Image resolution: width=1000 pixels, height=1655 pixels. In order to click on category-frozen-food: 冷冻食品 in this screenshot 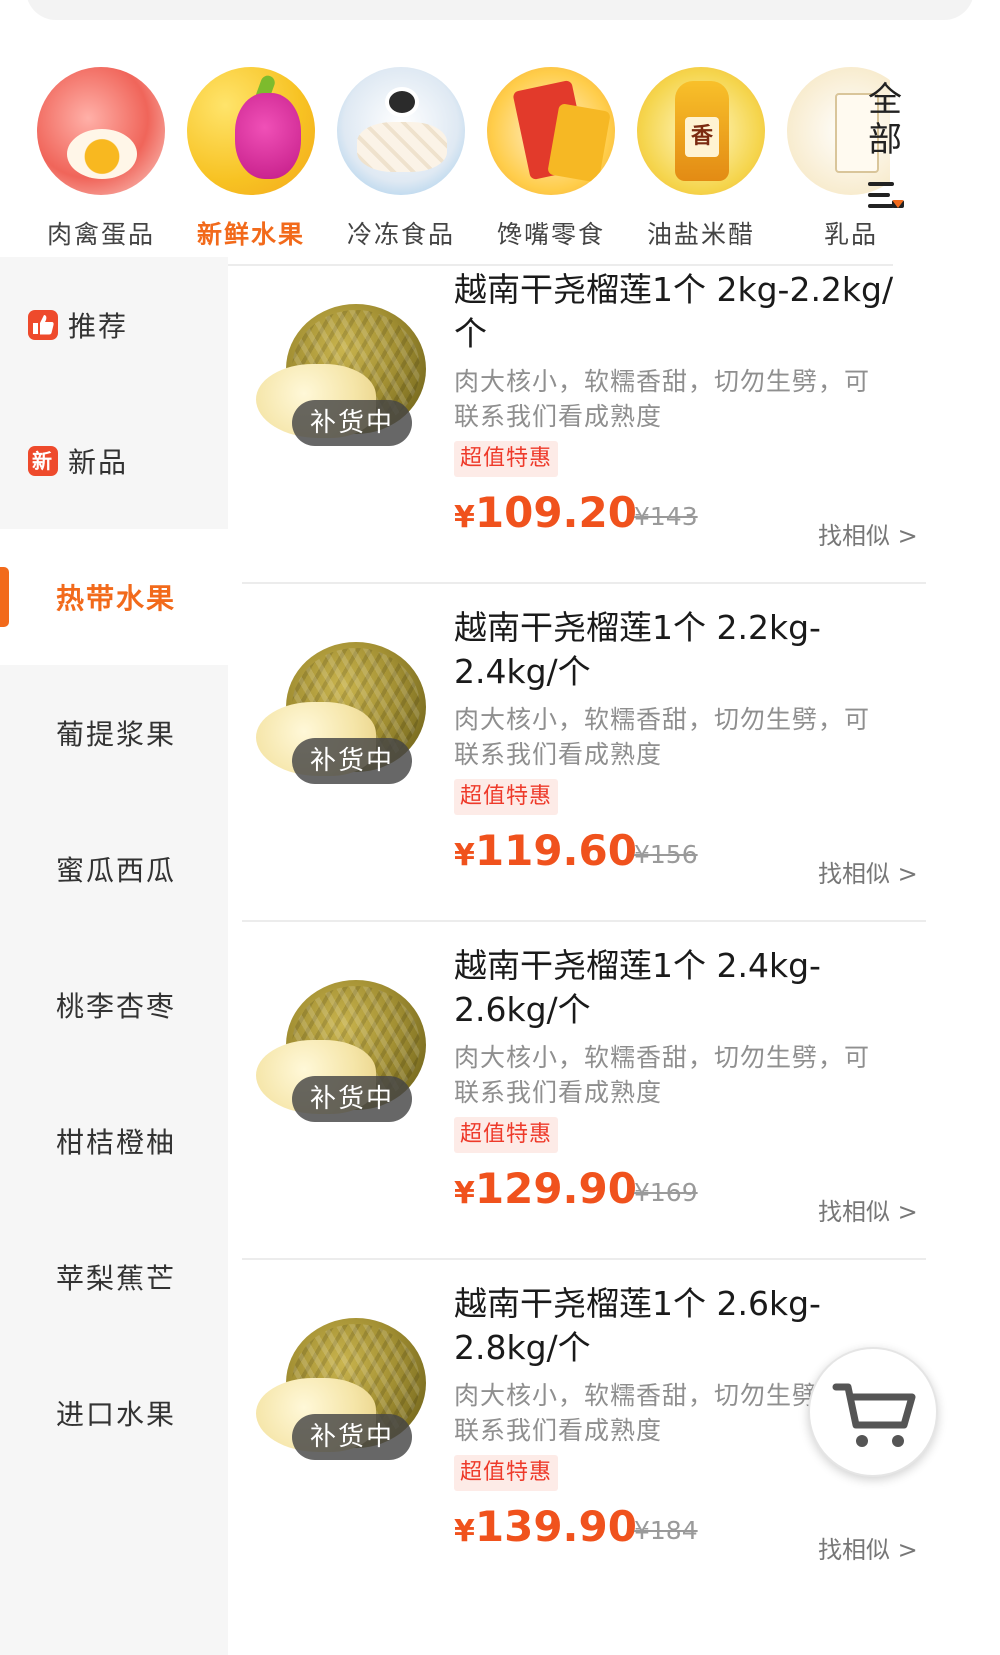, I will do `click(401, 153)`.